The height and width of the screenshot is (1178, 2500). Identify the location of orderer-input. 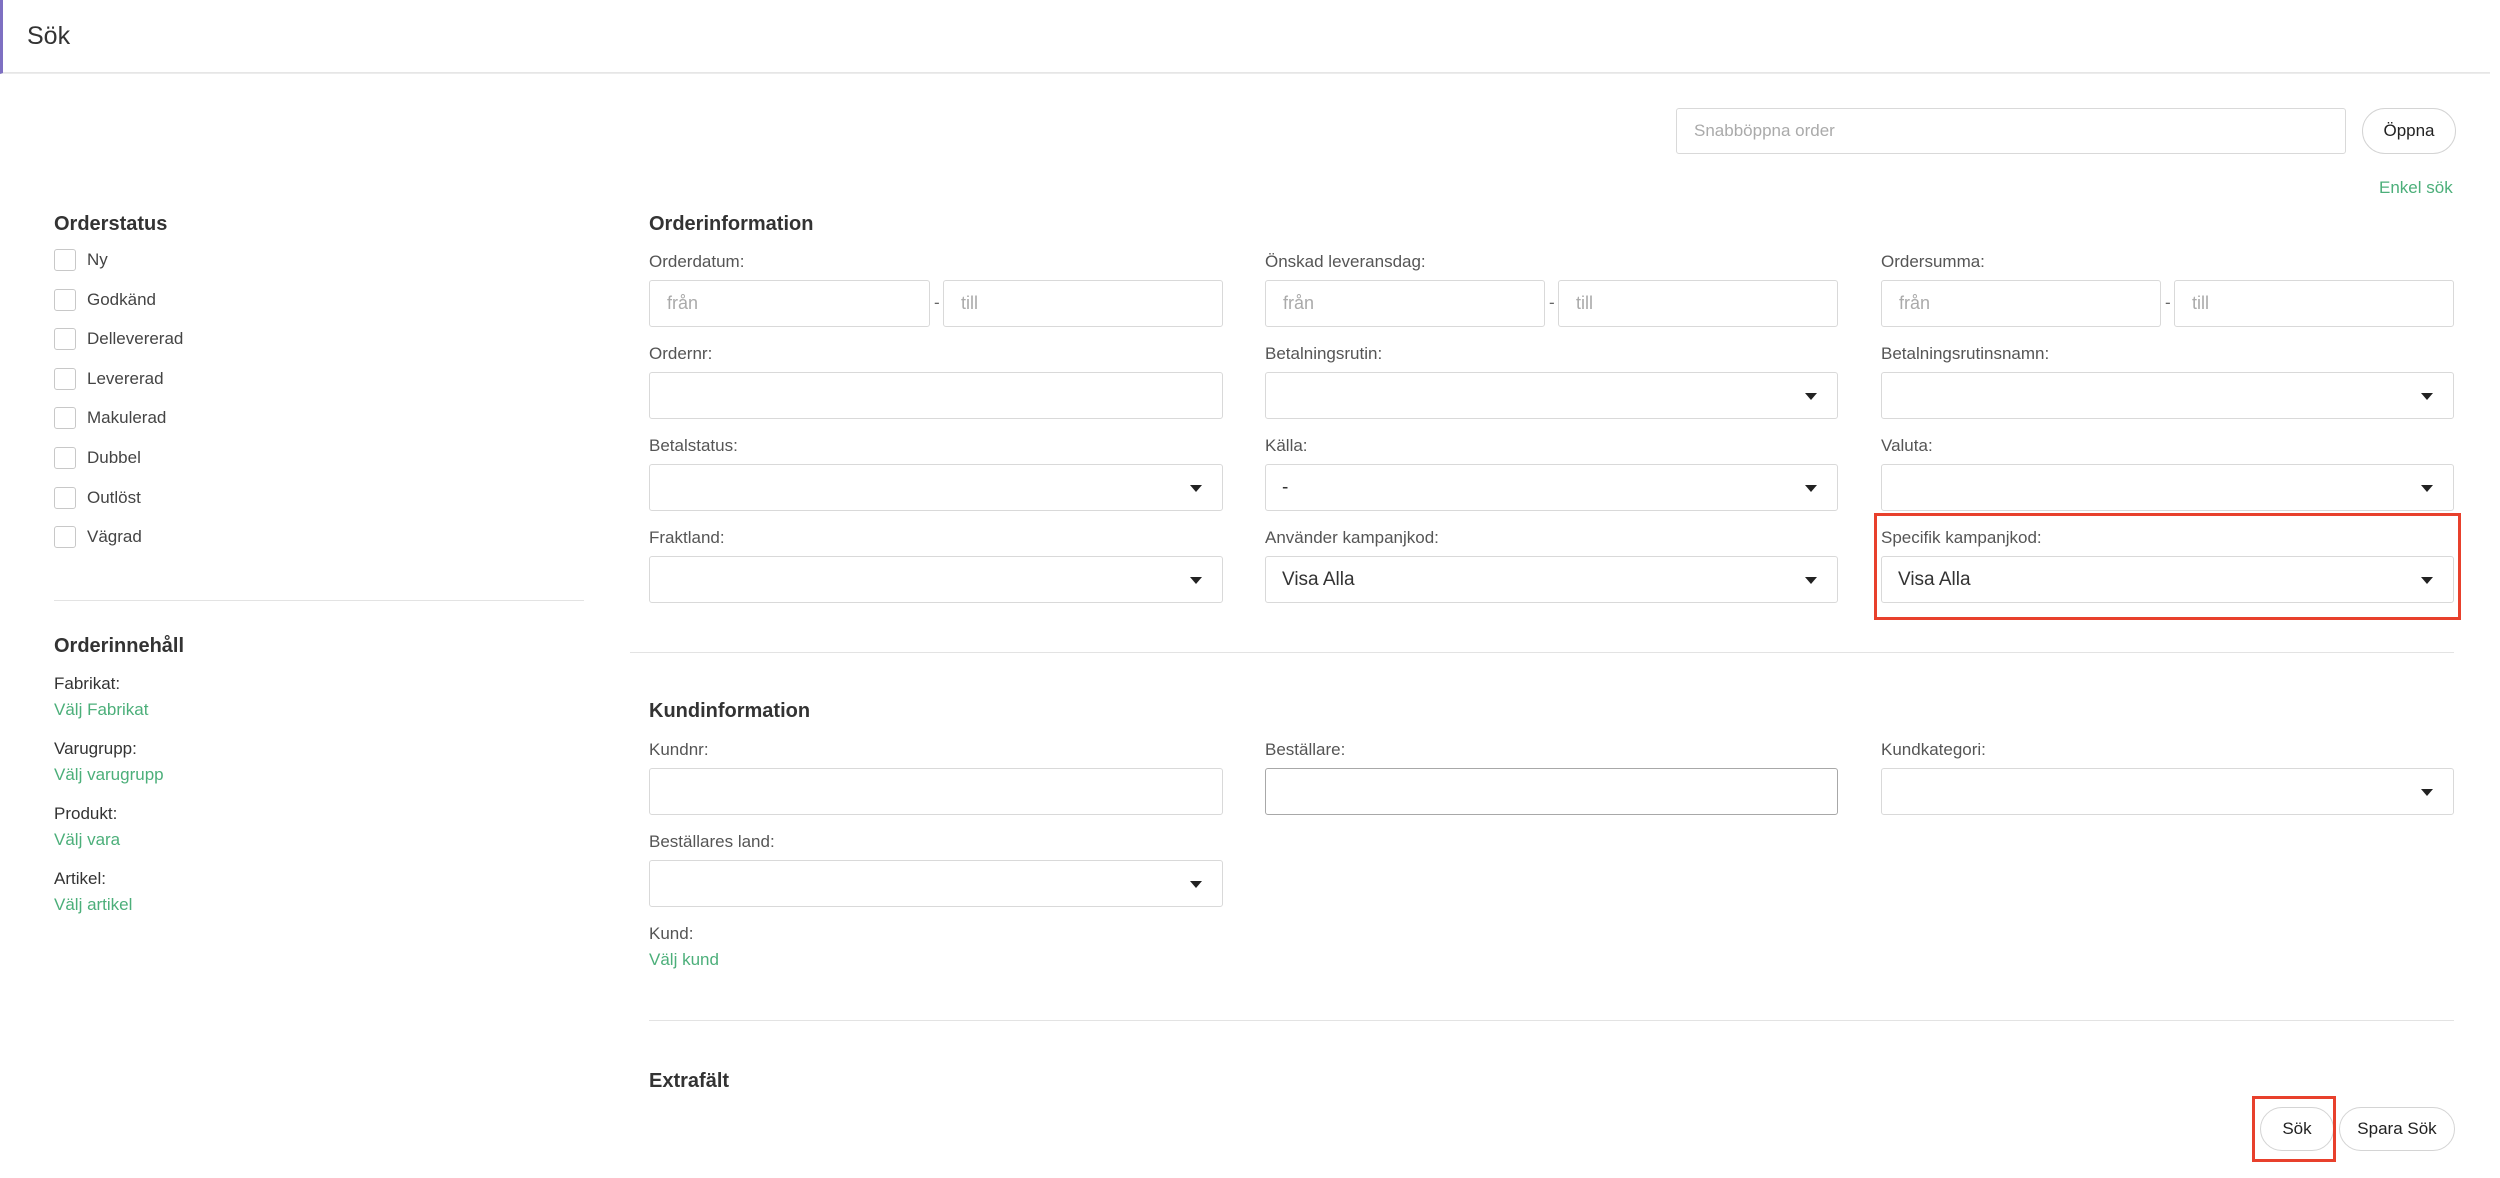
(1551, 791).